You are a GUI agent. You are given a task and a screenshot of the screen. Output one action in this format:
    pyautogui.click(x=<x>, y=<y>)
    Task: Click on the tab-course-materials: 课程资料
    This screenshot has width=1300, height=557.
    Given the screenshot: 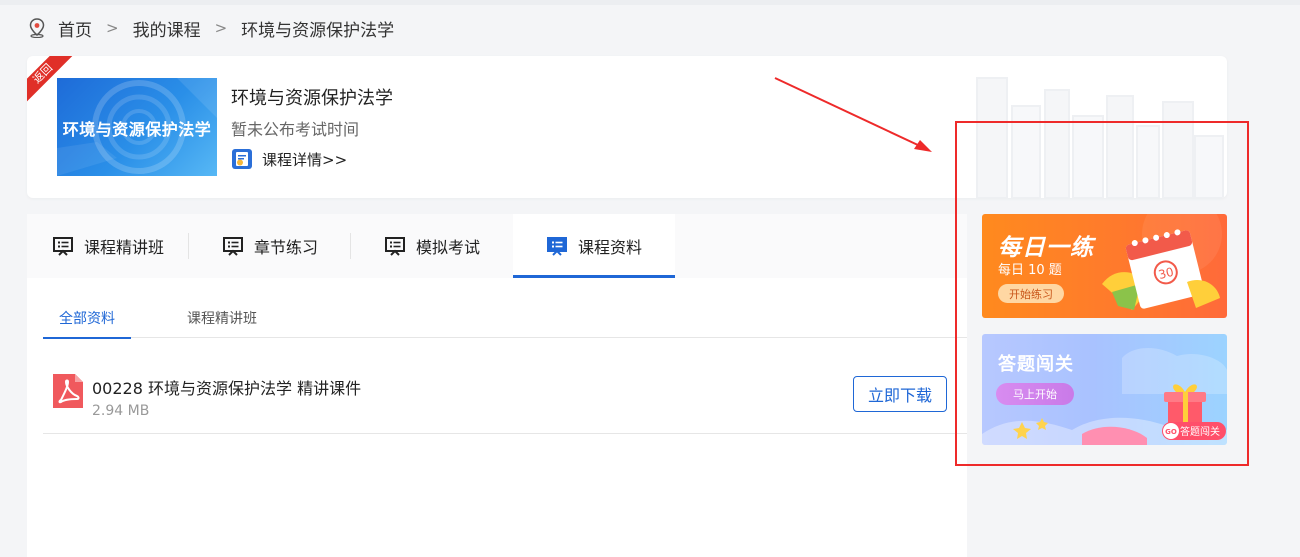 What is the action you would take?
    pyautogui.click(x=594, y=246)
    